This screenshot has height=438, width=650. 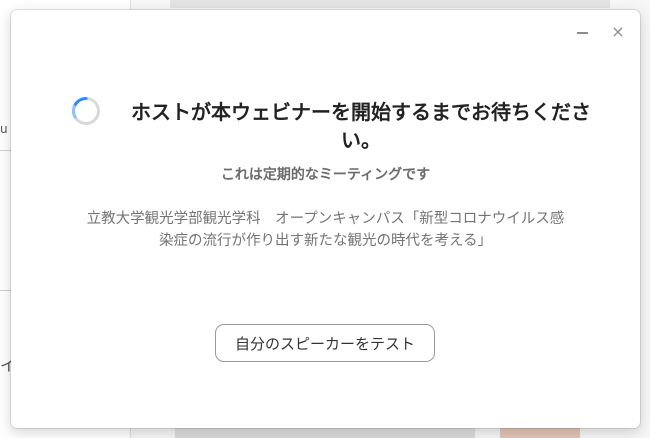 What do you see at coordinates (325, 175) in the screenshot?
I see `recurring-meeting-note: これは定期的なミーティングです` at bounding box center [325, 175].